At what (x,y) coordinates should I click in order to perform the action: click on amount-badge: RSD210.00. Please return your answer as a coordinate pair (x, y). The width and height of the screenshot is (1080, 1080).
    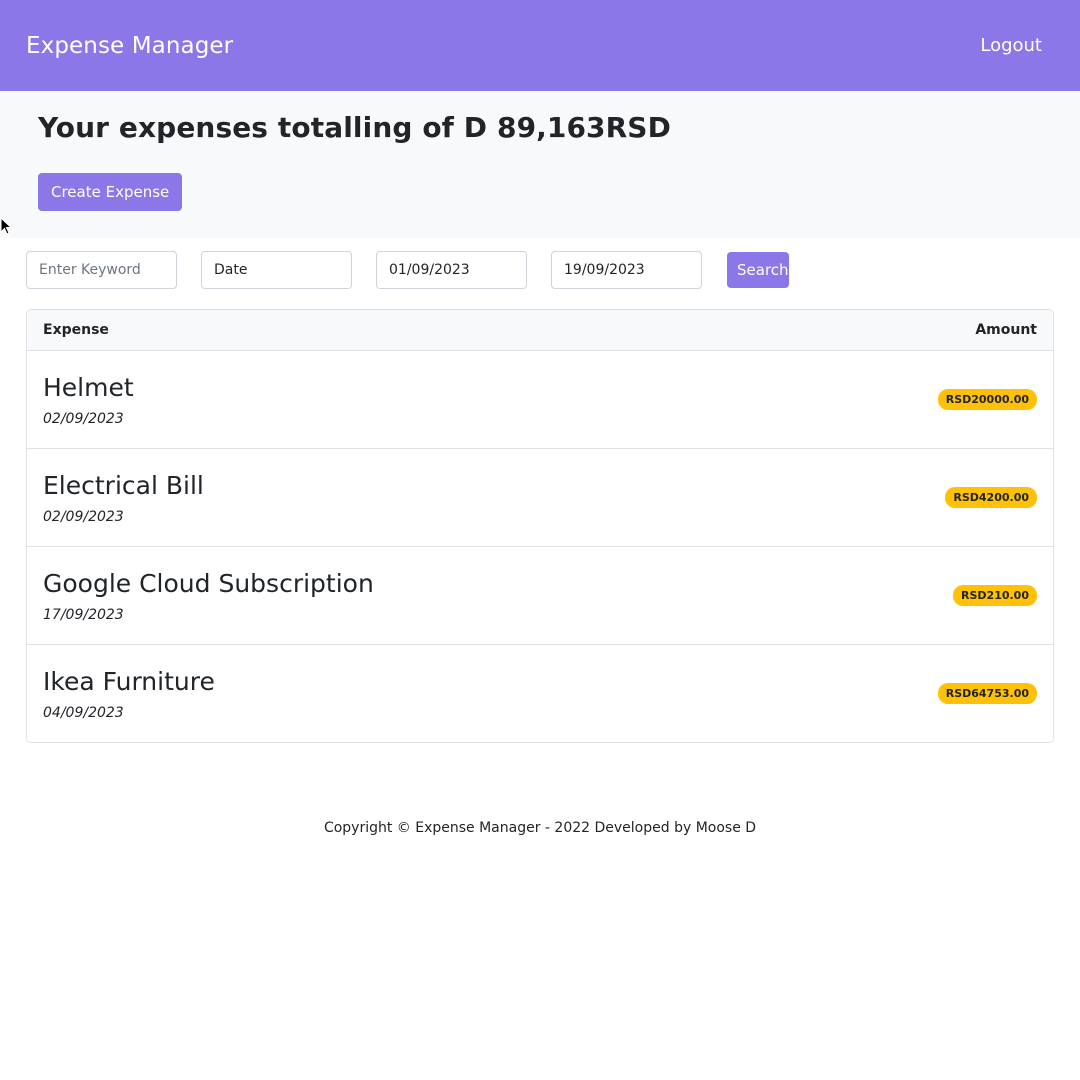
    Looking at the image, I should click on (995, 595).